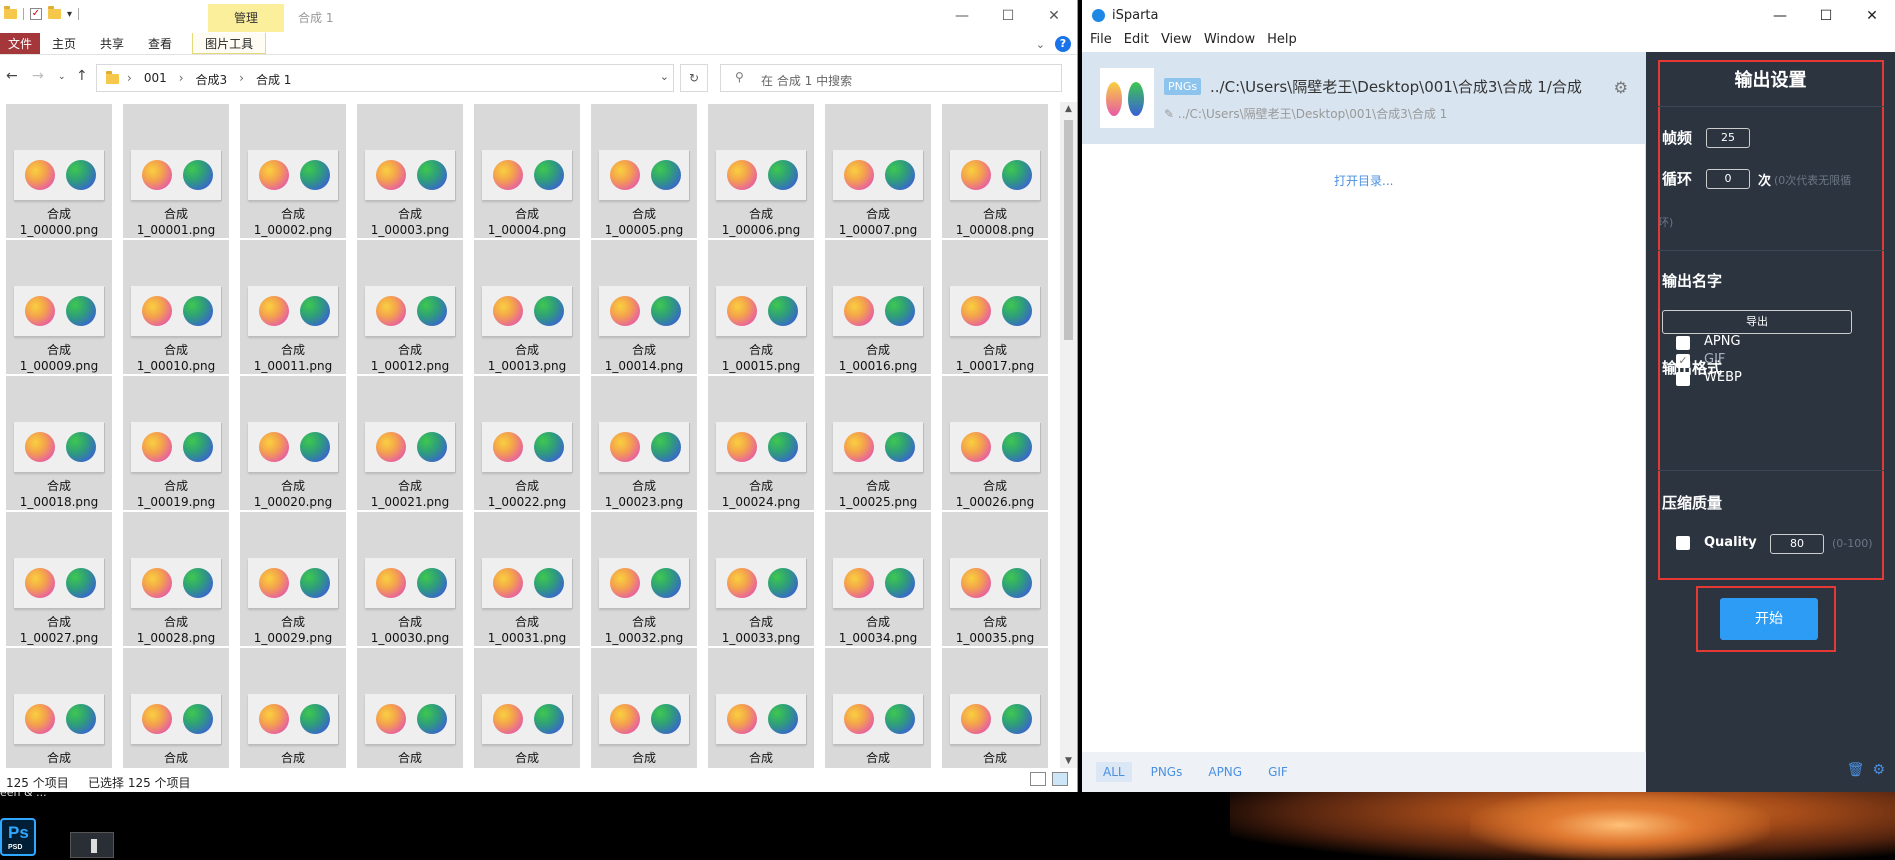  I want to click on file-tile: 合成 1_00033.png, so click(761, 579).